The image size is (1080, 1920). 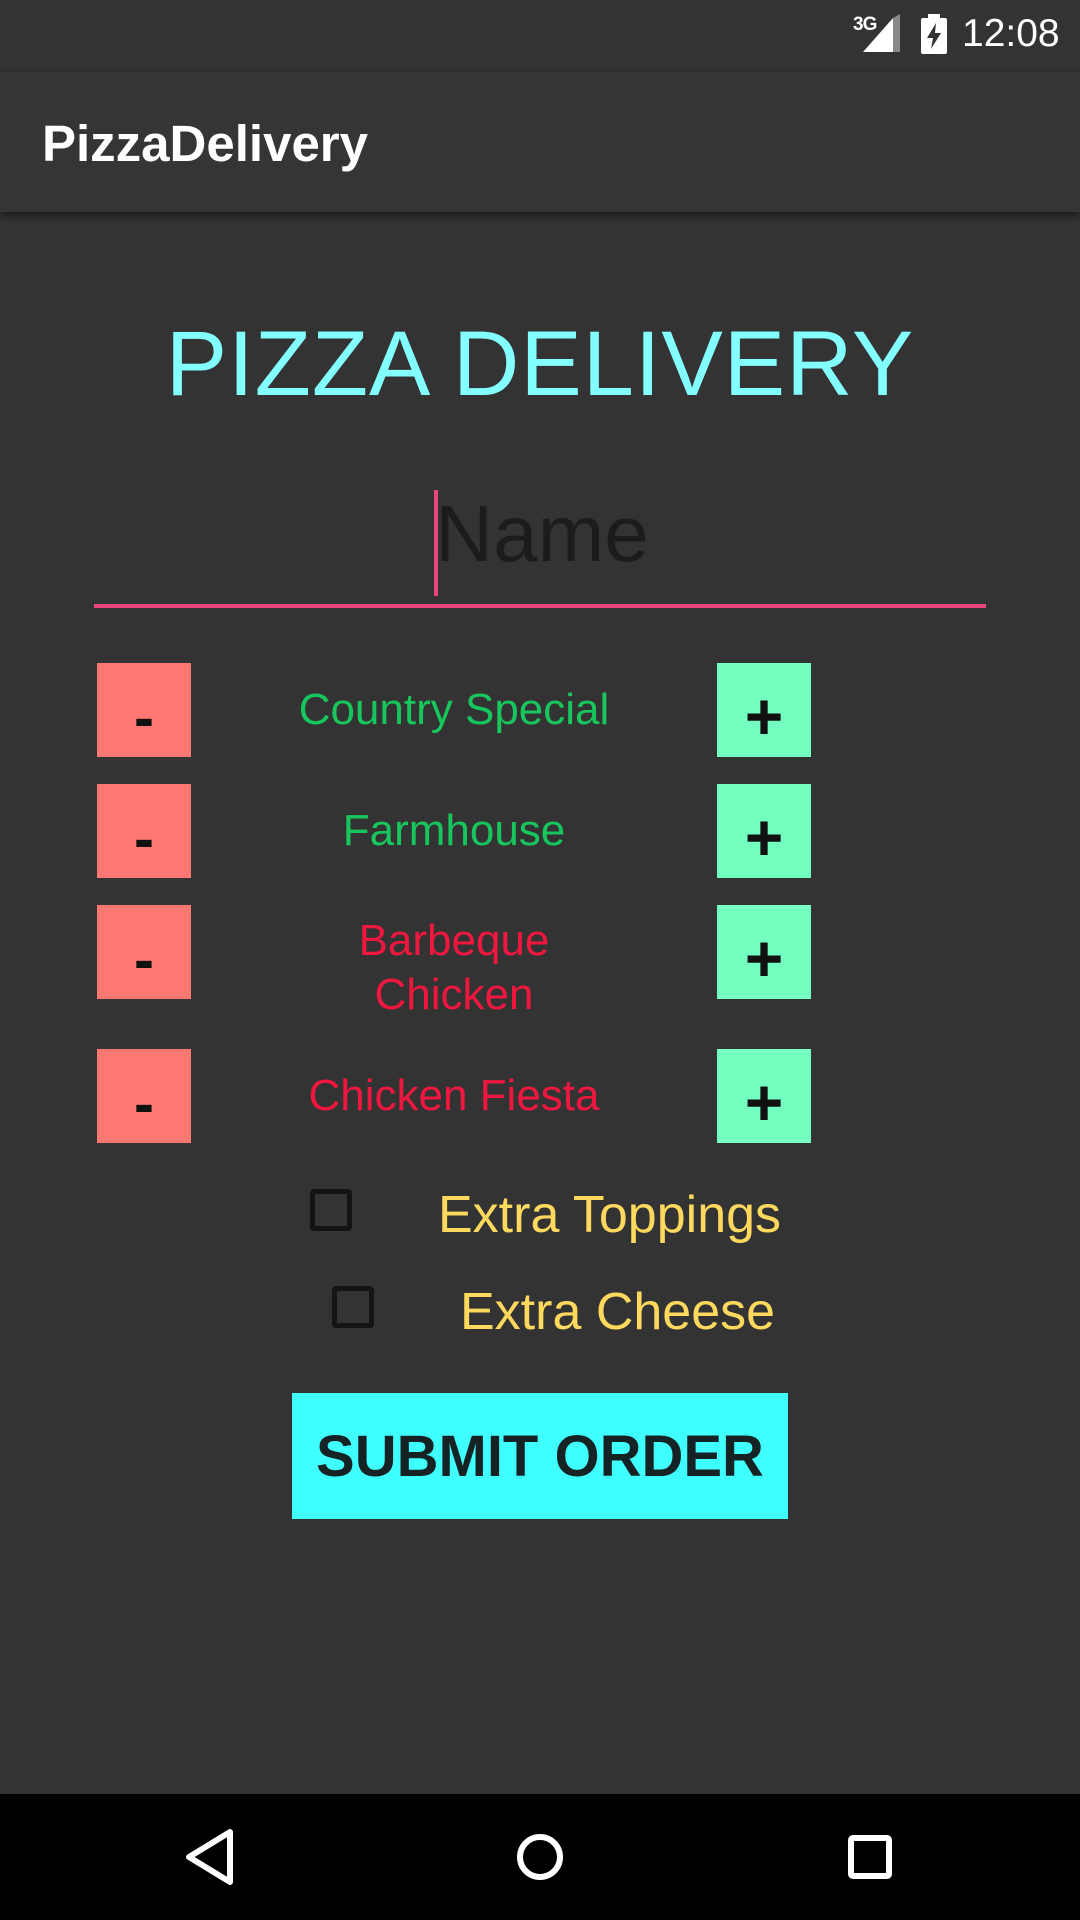 What do you see at coordinates (870, 1857) in the screenshot?
I see `recents-icon` at bounding box center [870, 1857].